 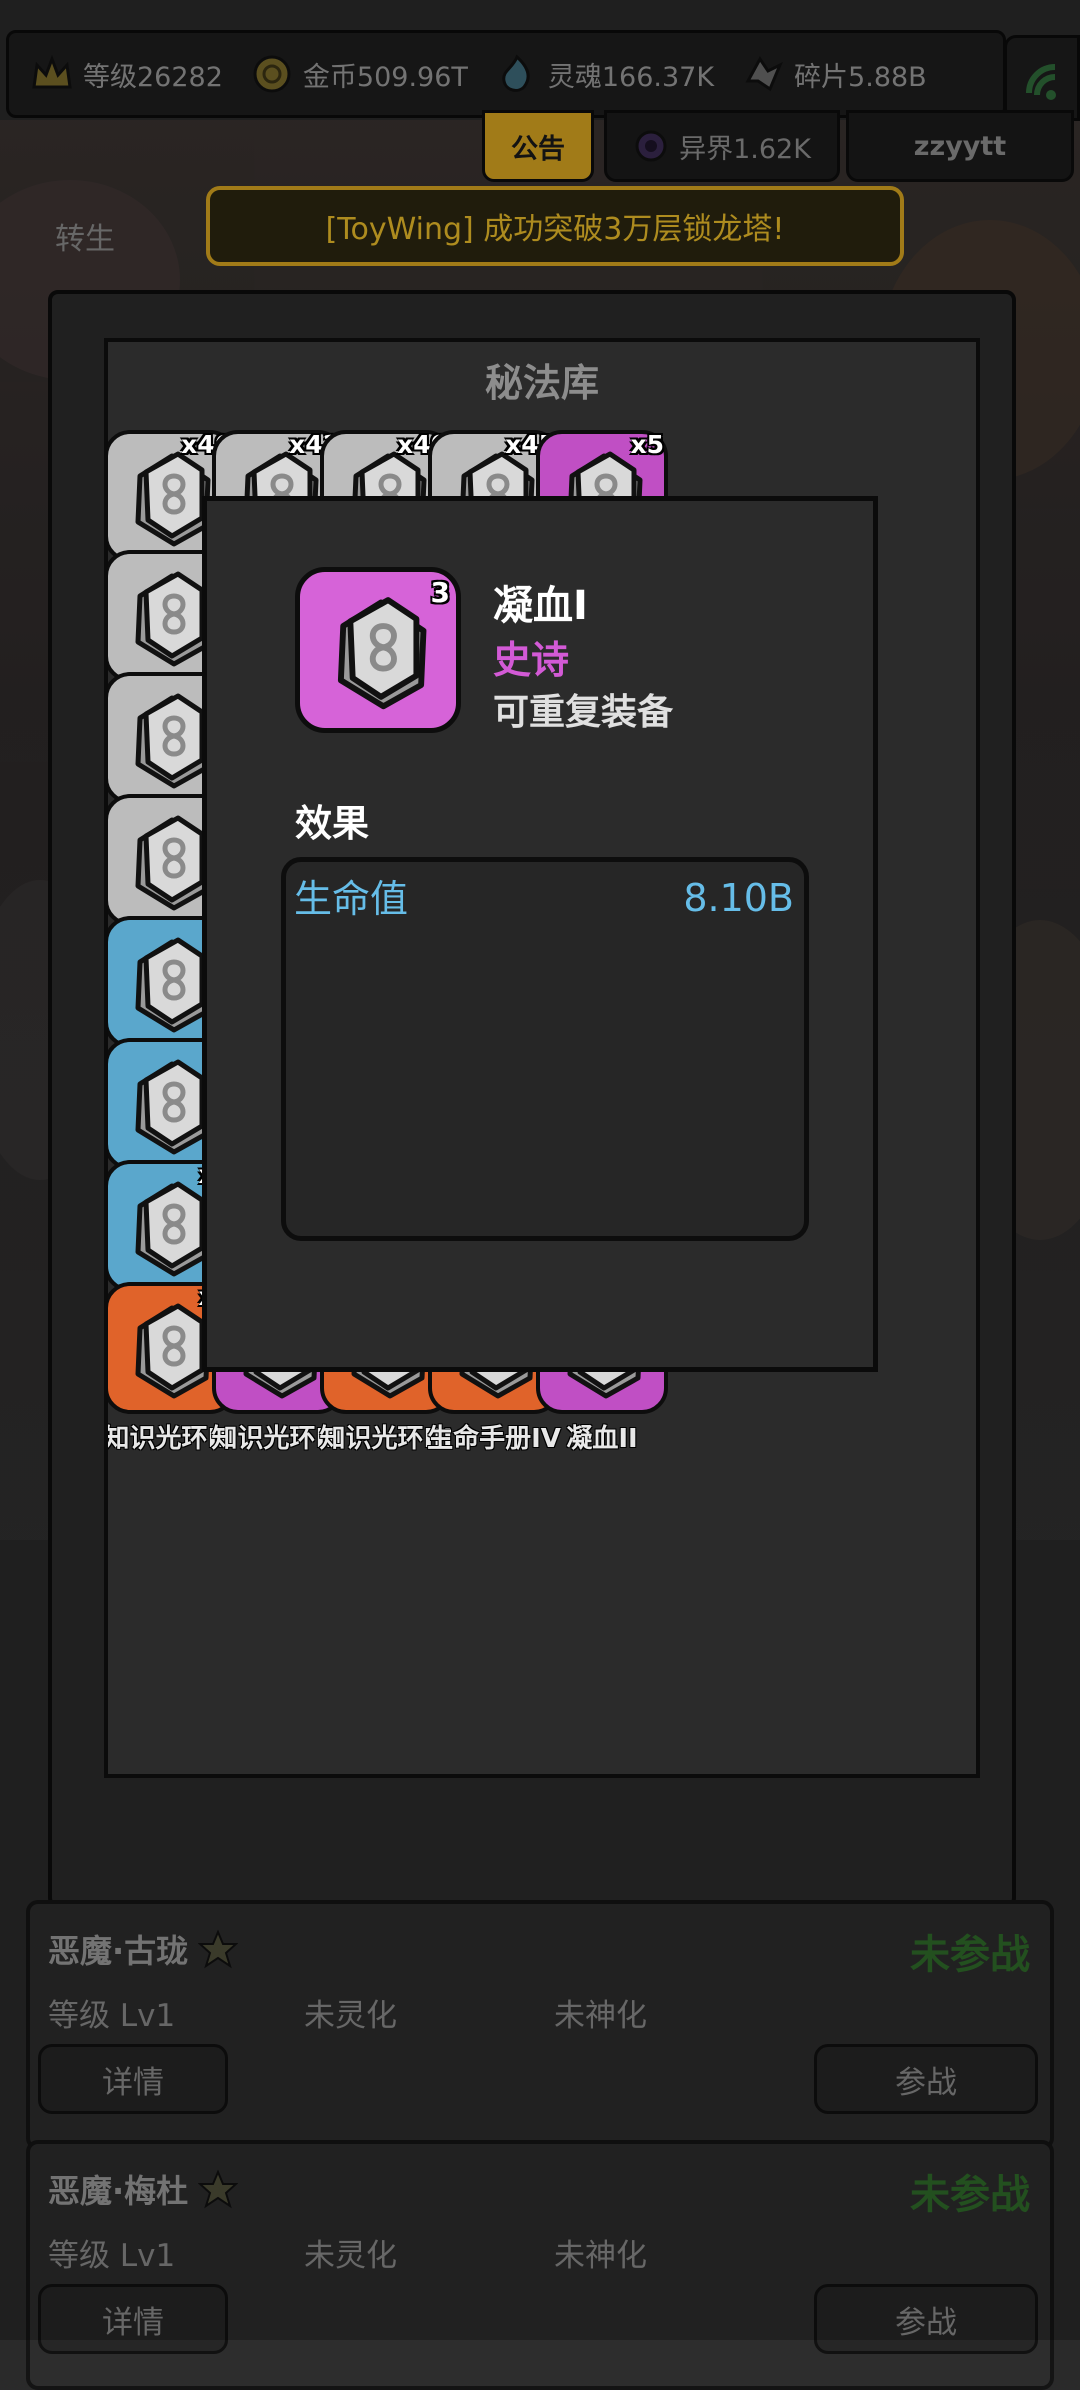 I want to click on hero-card: 恶魔·古珑 未参战 等级 Lv1 未灵化 未神化 详情 参战, so click(x=540, y=2025).